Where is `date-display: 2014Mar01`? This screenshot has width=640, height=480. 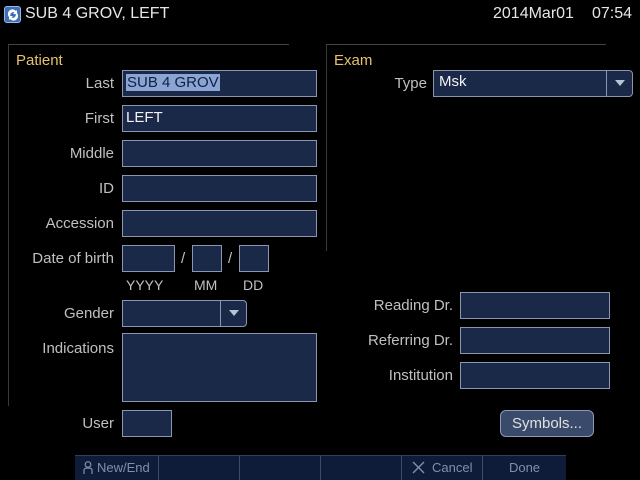 date-display: 2014Mar01 is located at coordinates (533, 13).